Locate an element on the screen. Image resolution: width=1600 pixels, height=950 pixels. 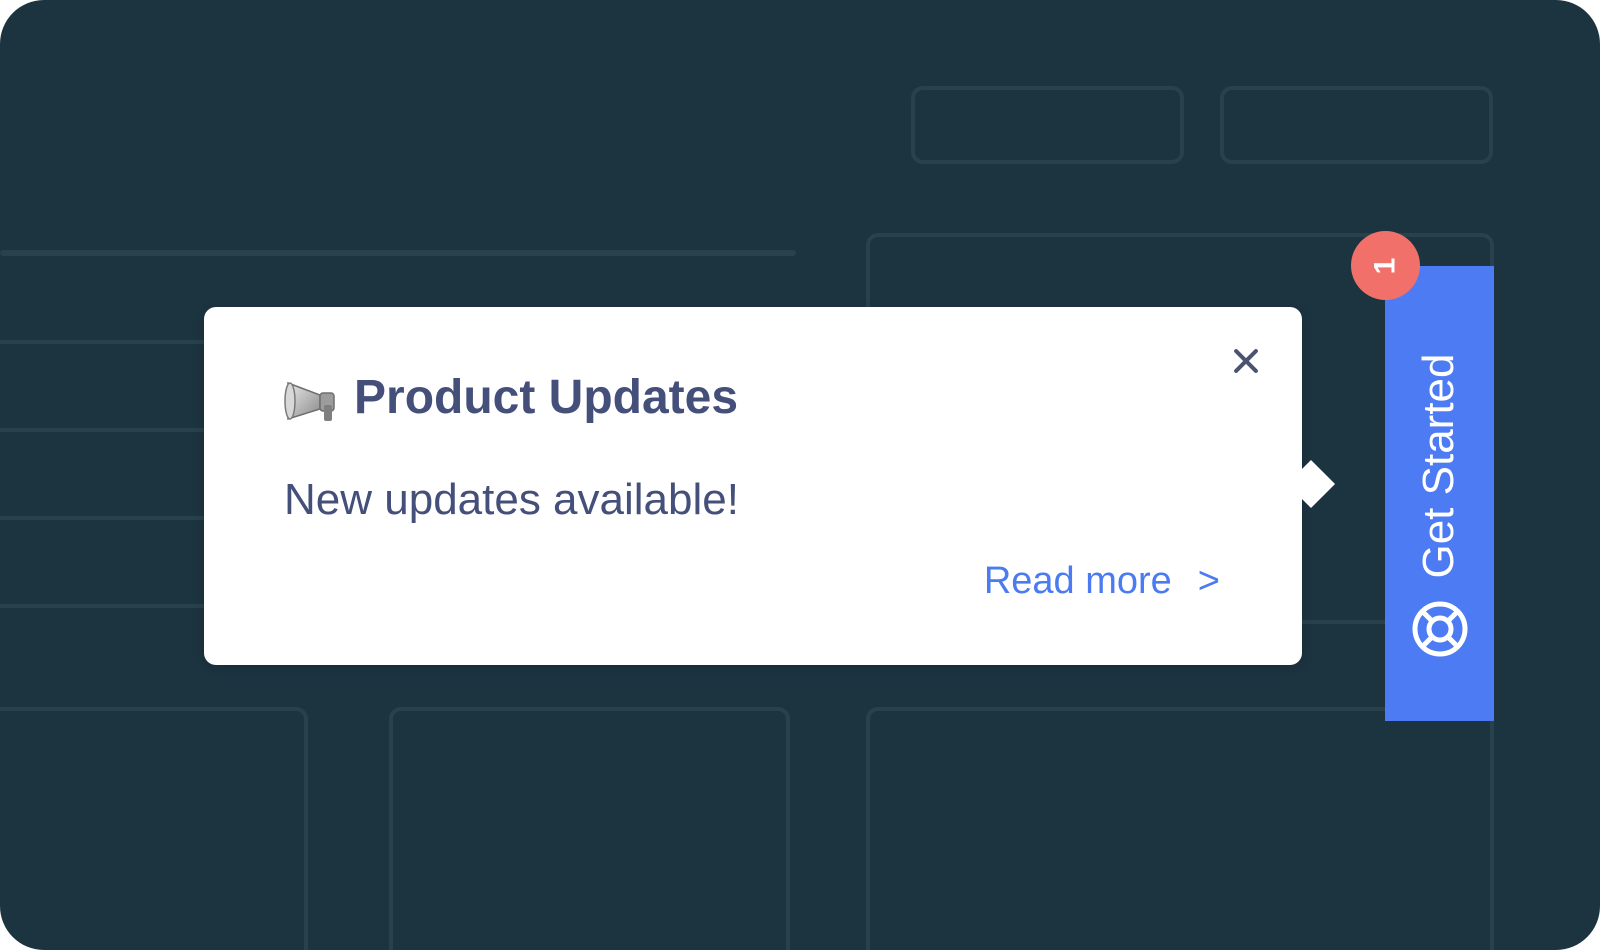
popup-title: Product Updates is located at coordinates (511, 397).